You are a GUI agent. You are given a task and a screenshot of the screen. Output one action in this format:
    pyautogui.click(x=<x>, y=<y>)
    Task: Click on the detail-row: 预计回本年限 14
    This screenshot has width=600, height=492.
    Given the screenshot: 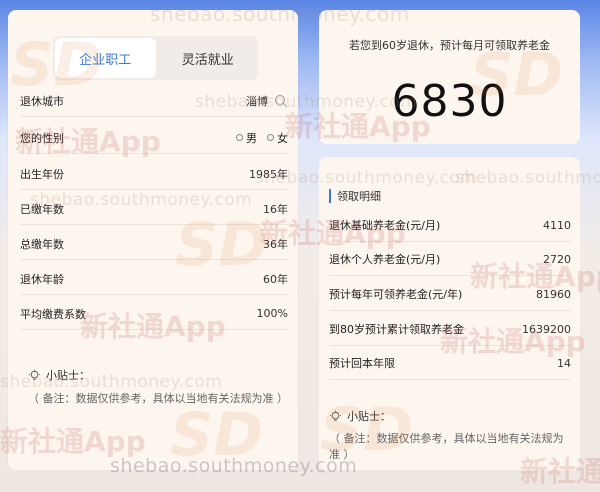 What is the action you would take?
    pyautogui.click(x=450, y=363)
    